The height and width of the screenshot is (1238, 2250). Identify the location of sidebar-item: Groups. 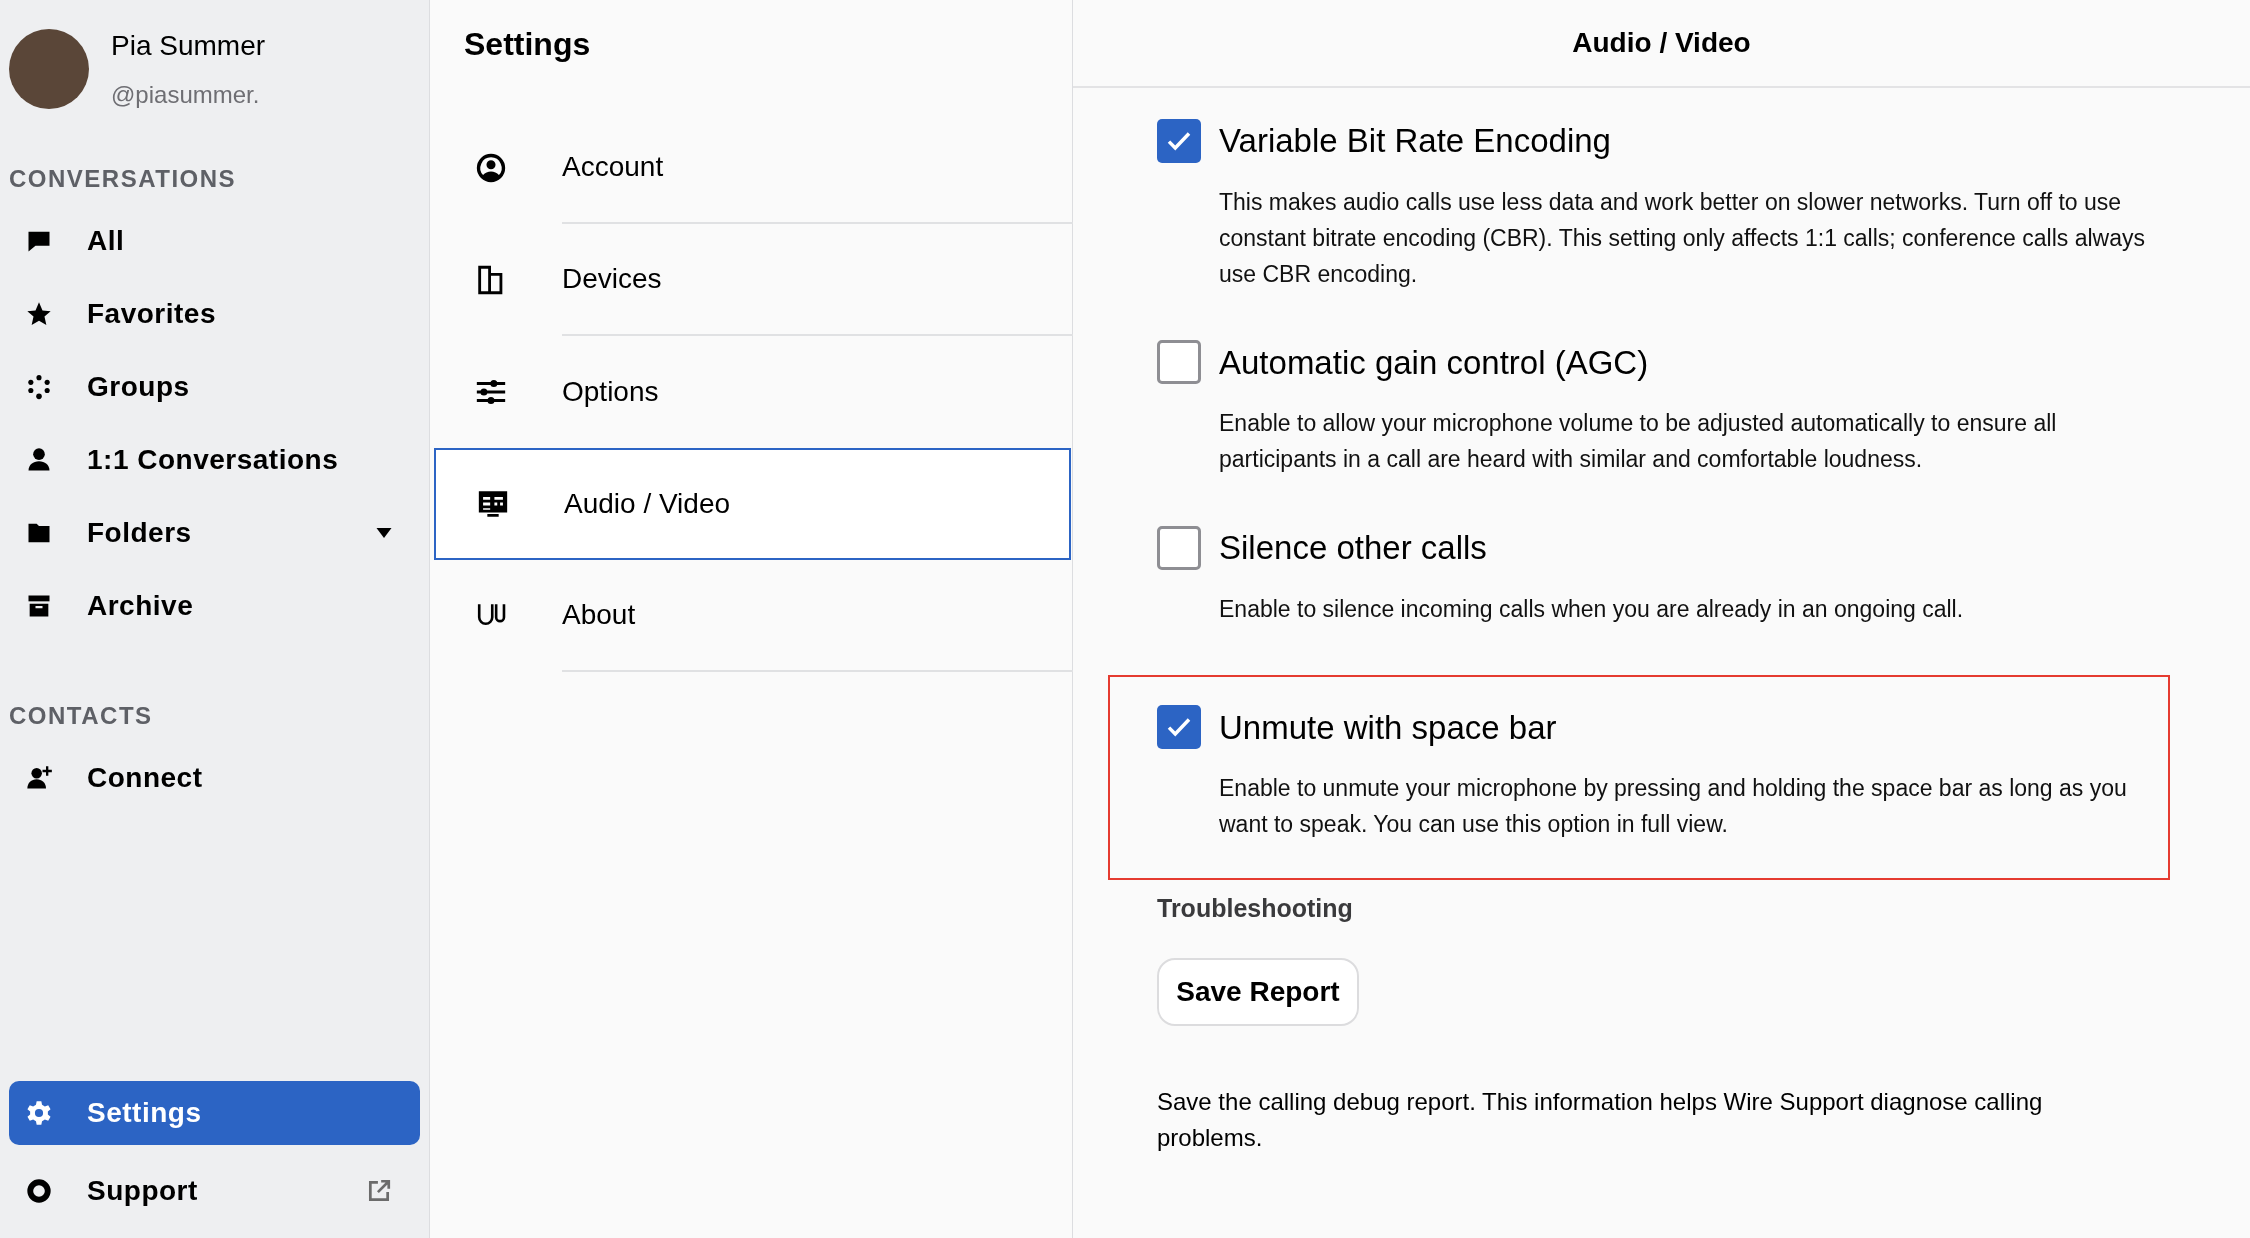
(214, 387).